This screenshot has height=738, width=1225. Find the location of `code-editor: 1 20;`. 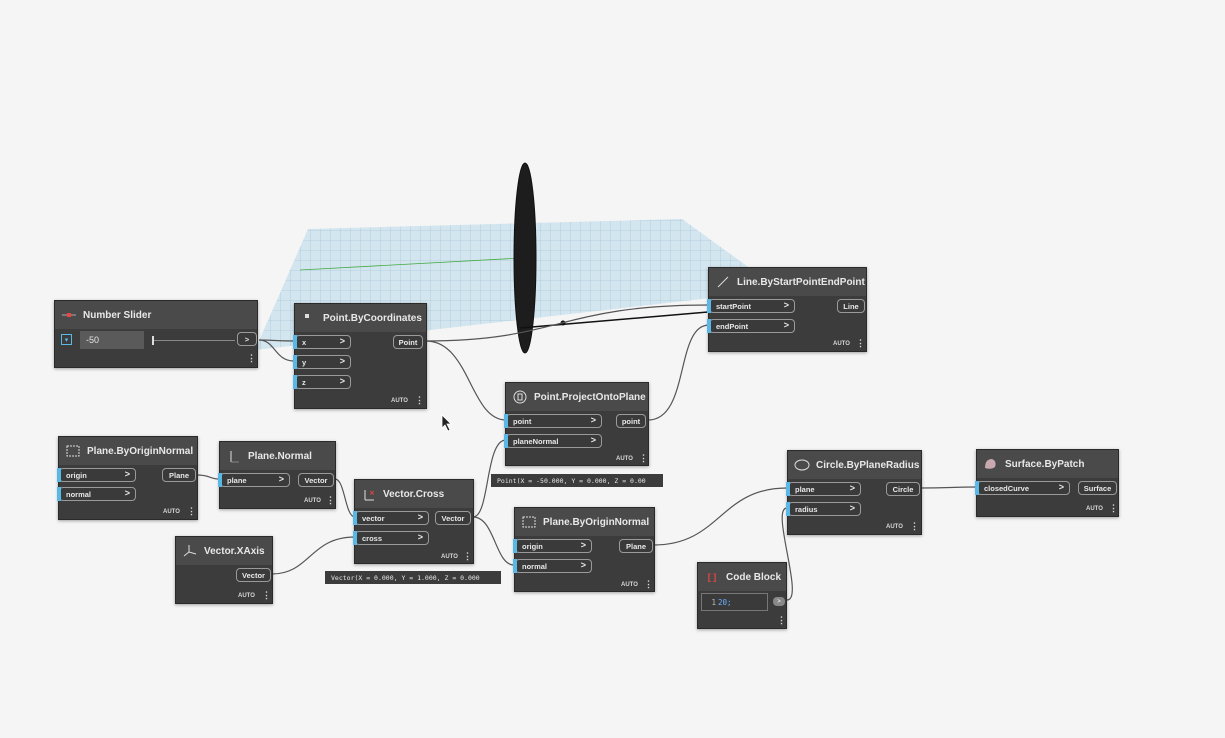

code-editor: 1 20; is located at coordinates (734, 602).